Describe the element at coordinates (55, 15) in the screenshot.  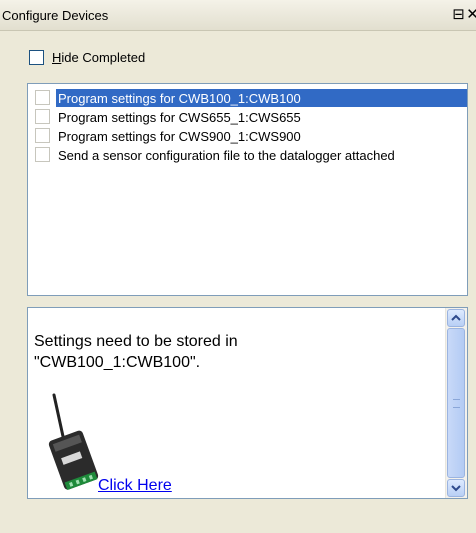
I see `panel-title: Configure Devices` at that location.